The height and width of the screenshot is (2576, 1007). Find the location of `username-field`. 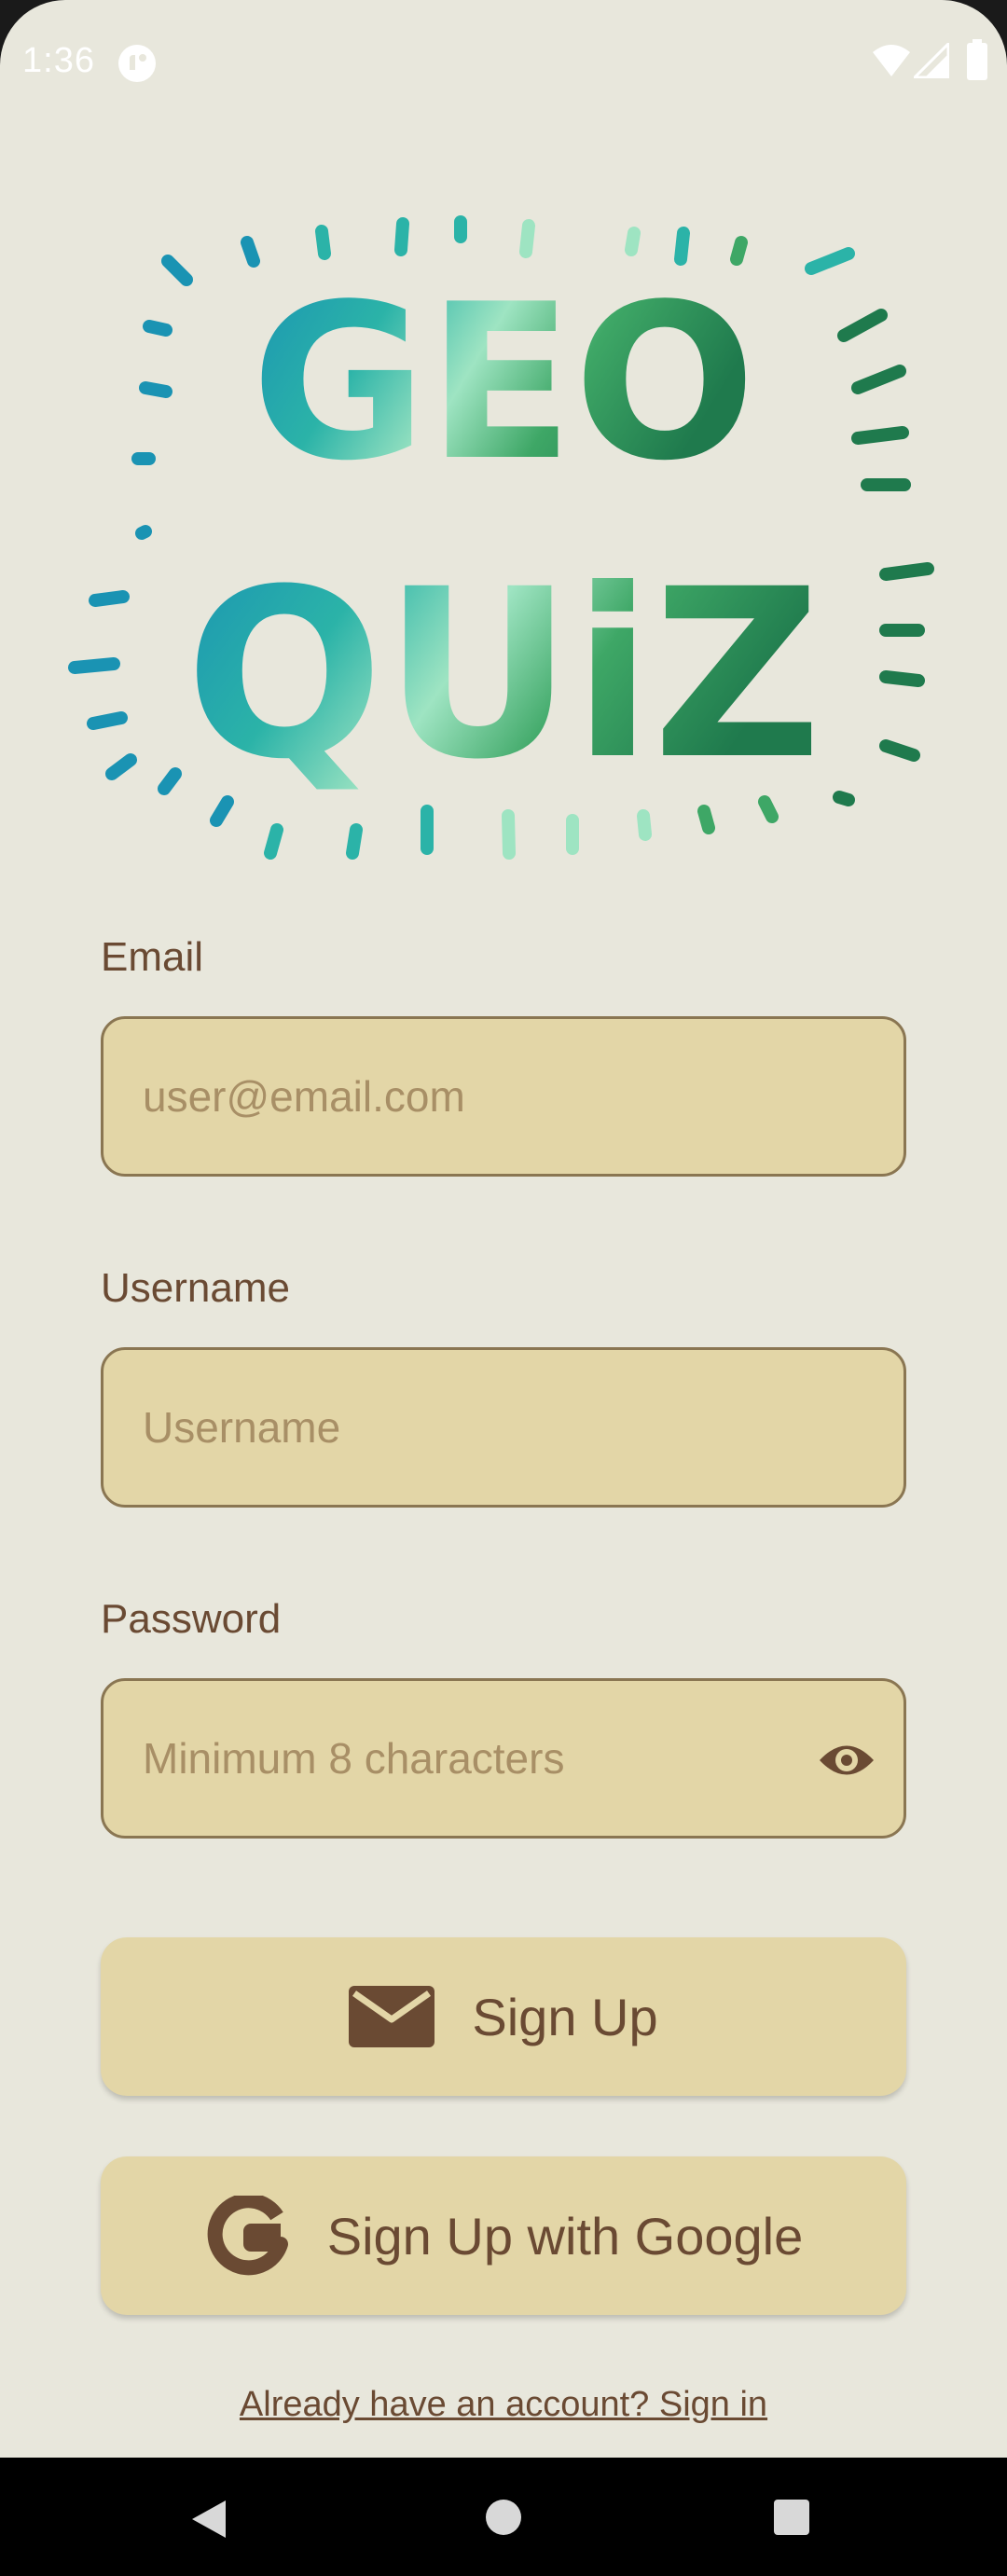

username-field is located at coordinates (504, 1427).